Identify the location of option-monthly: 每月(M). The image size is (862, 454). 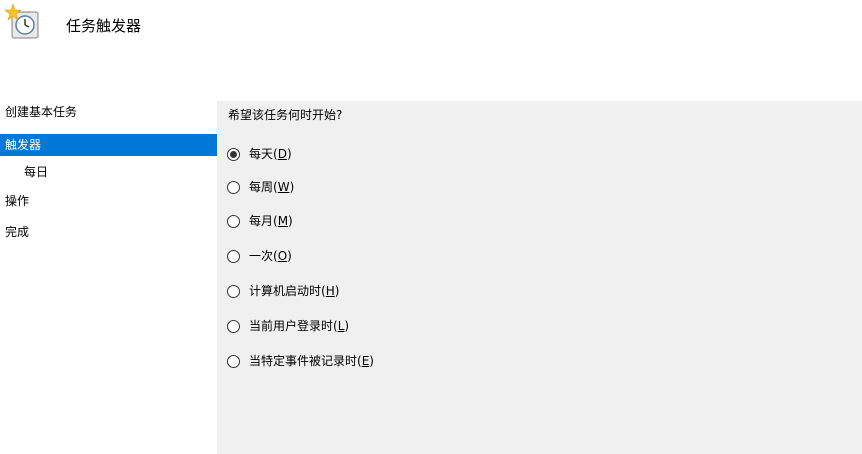
(260, 221).